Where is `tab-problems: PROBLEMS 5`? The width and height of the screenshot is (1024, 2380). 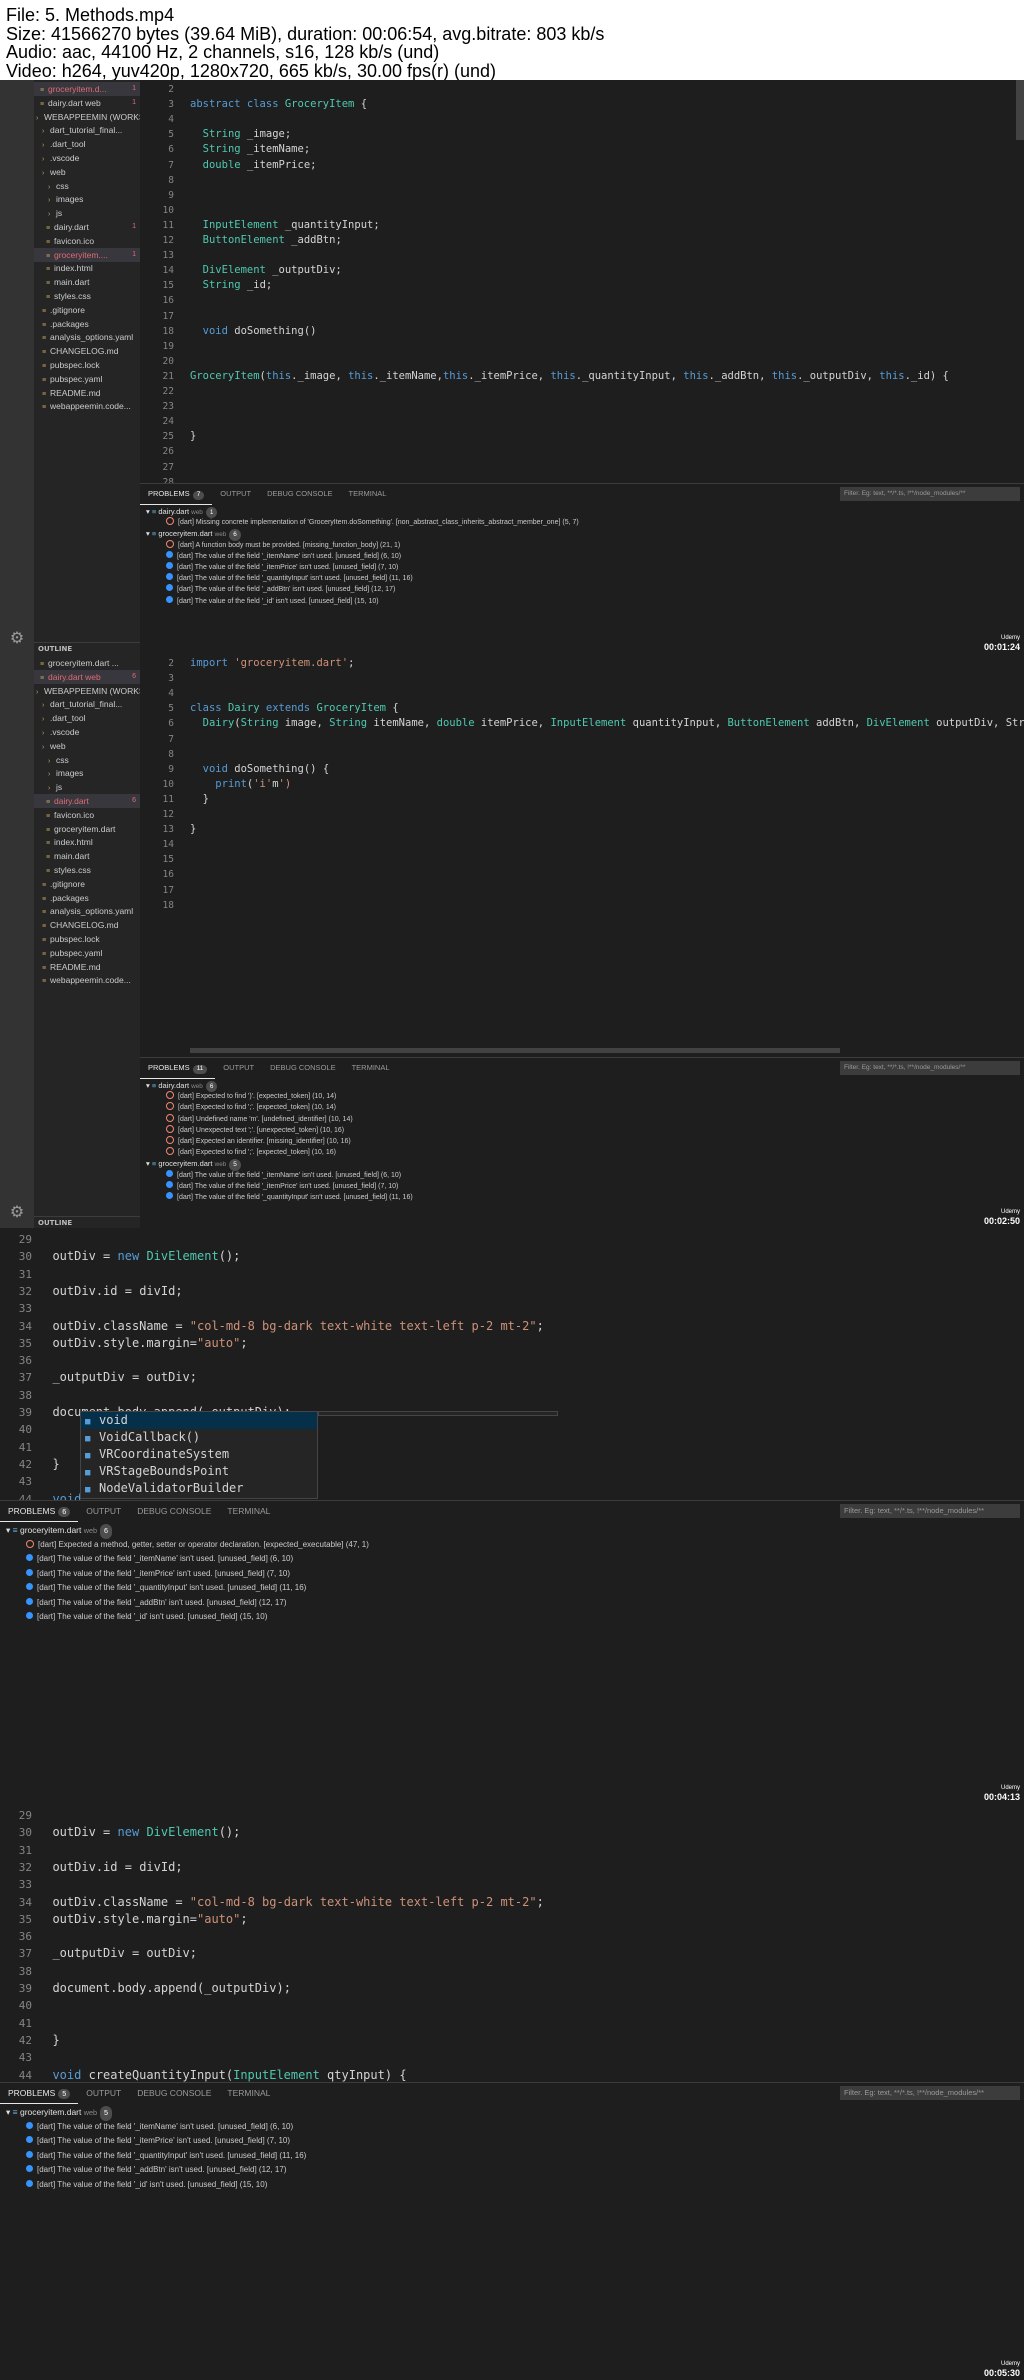
tab-problems: PROBLEMS 5 is located at coordinates (39, 2093).